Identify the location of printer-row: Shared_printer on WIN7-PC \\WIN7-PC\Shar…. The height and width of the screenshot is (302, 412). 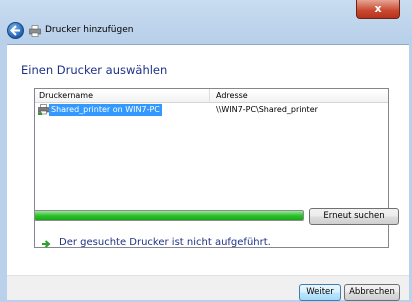
(211, 110).